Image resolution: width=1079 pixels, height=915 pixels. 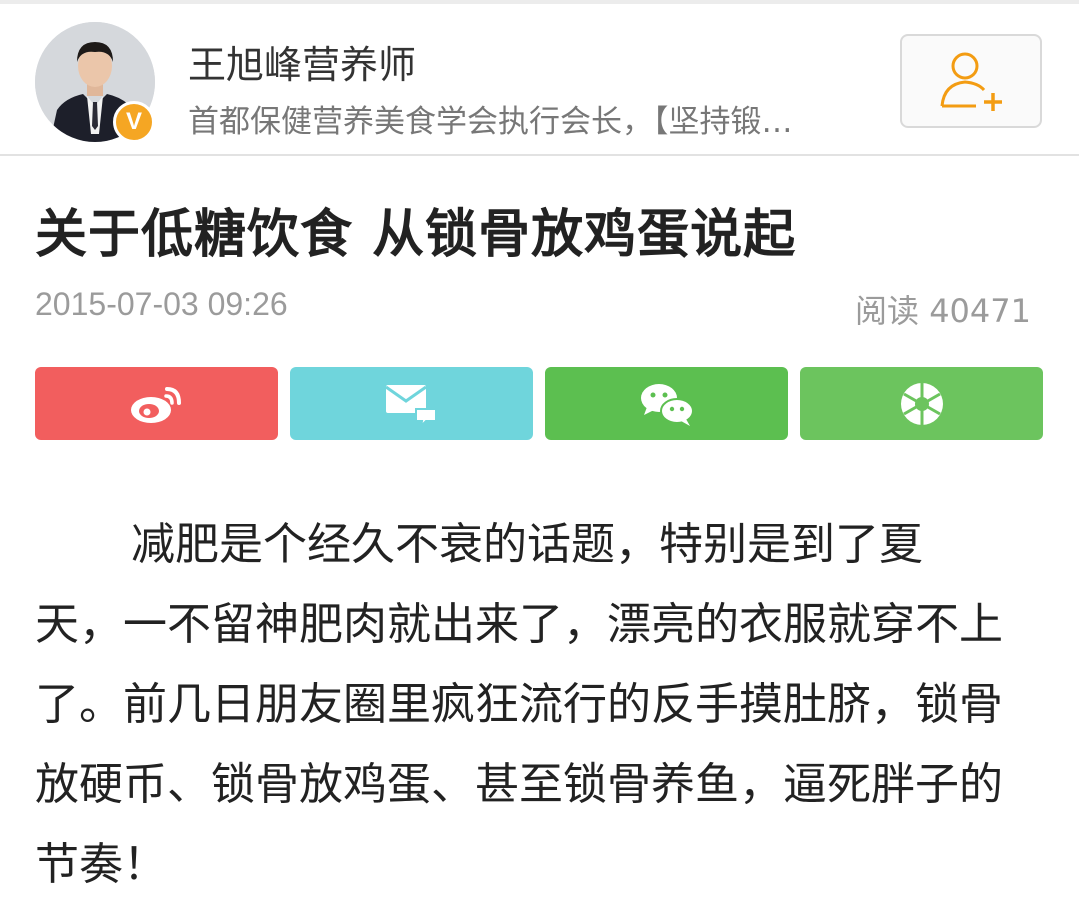 I want to click on article-title: 关于低糖饮食 从锁骨放鸡蛋说起, so click(x=416, y=235).